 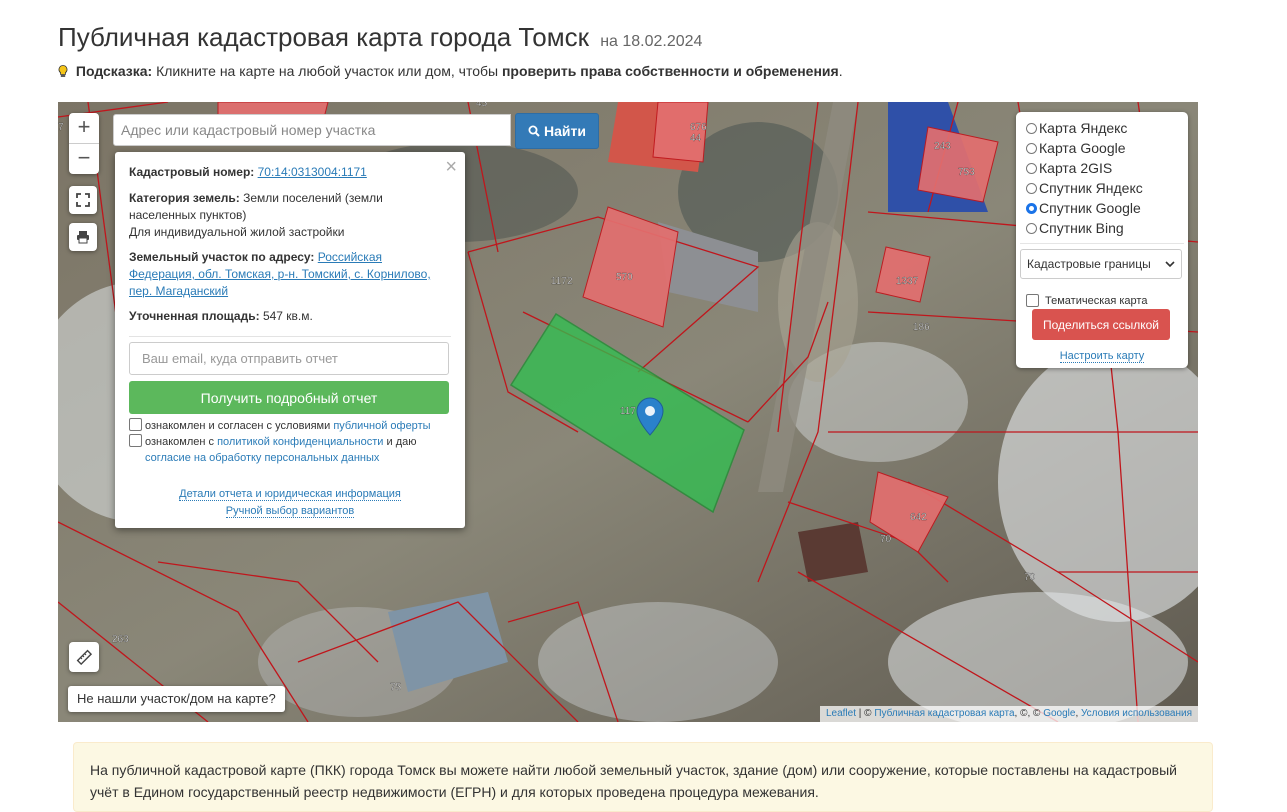 What do you see at coordinates (289, 358) in the screenshot?
I see `email-field` at bounding box center [289, 358].